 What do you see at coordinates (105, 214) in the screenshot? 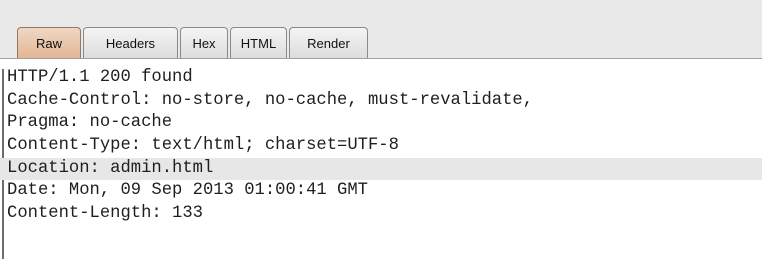
I see `response-header-content-length: Content-Length: 133` at bounding box center [105, 214].